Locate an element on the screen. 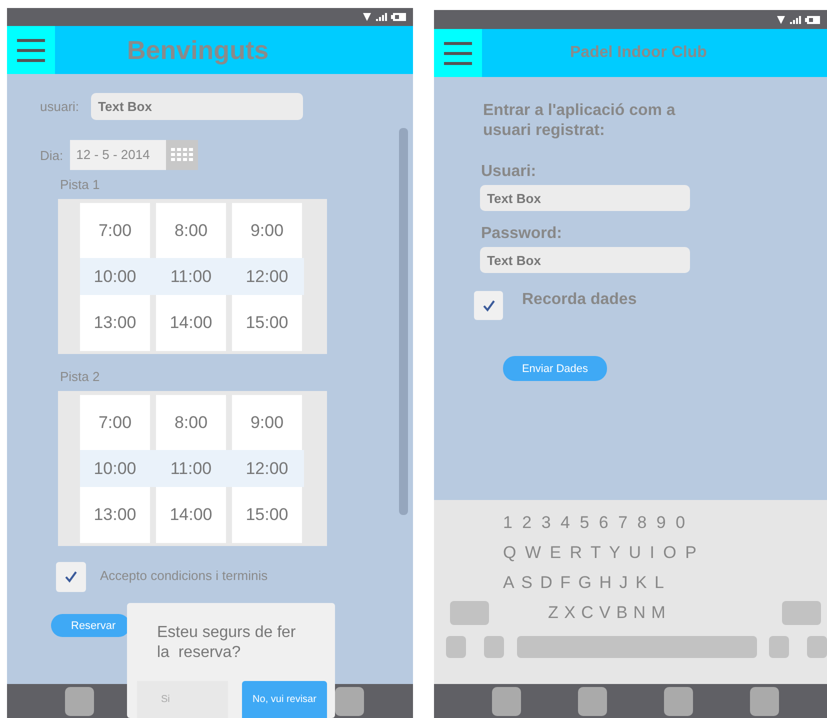 This screenshot has height=718, width=827. checkbox-label: Recorda dades is located at coordinates (579, 300).